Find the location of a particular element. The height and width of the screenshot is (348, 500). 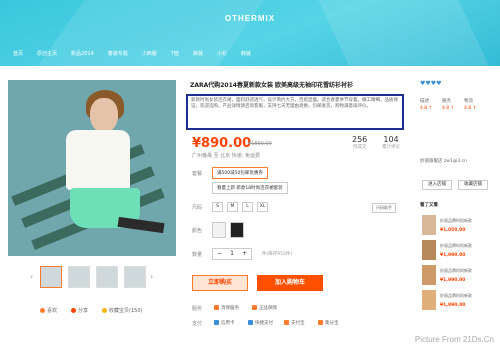

shop-name: 妙丽旗舰店 zw1@3.cn is located at coordinates (443, 161).